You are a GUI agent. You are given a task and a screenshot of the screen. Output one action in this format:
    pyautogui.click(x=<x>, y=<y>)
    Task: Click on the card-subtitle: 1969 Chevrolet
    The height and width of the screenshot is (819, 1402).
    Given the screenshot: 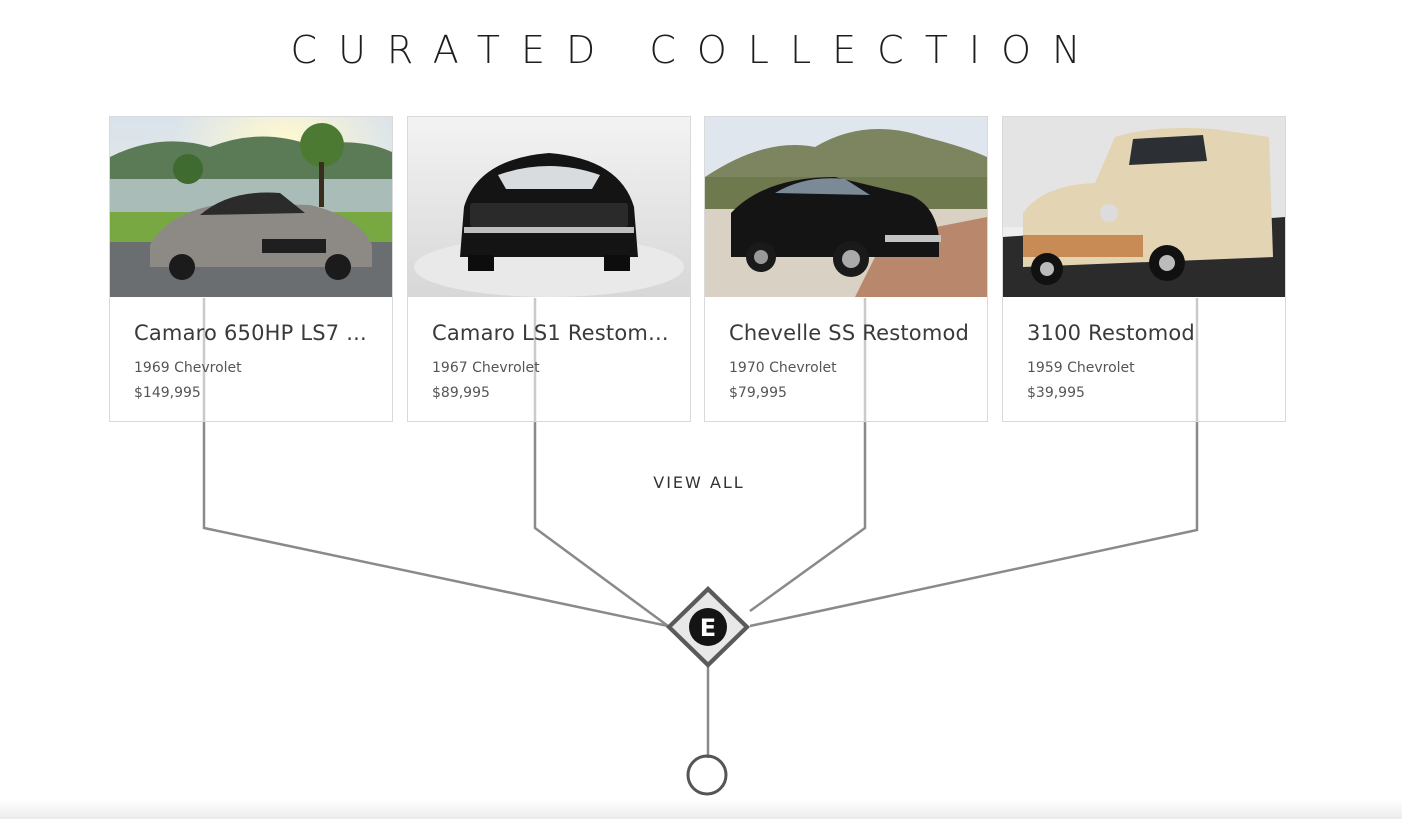 What is the action you would take?
    pyautogui.click(x=188, y=368)
    